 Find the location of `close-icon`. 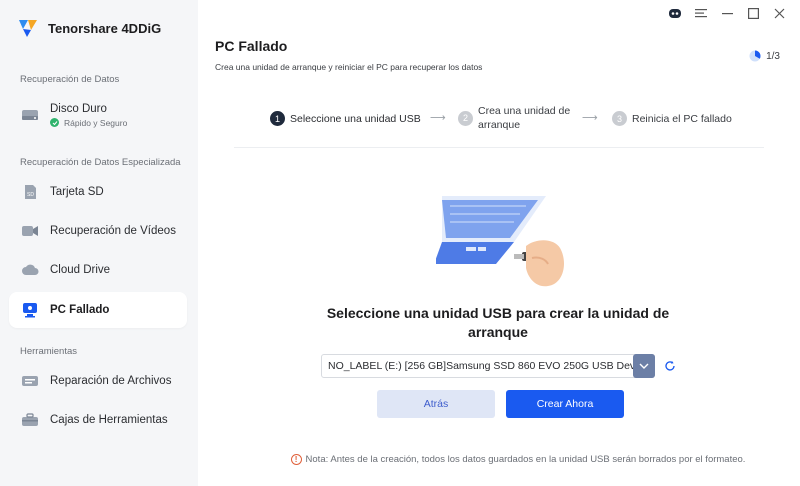

close-icon is located at coordinates (779, 13).